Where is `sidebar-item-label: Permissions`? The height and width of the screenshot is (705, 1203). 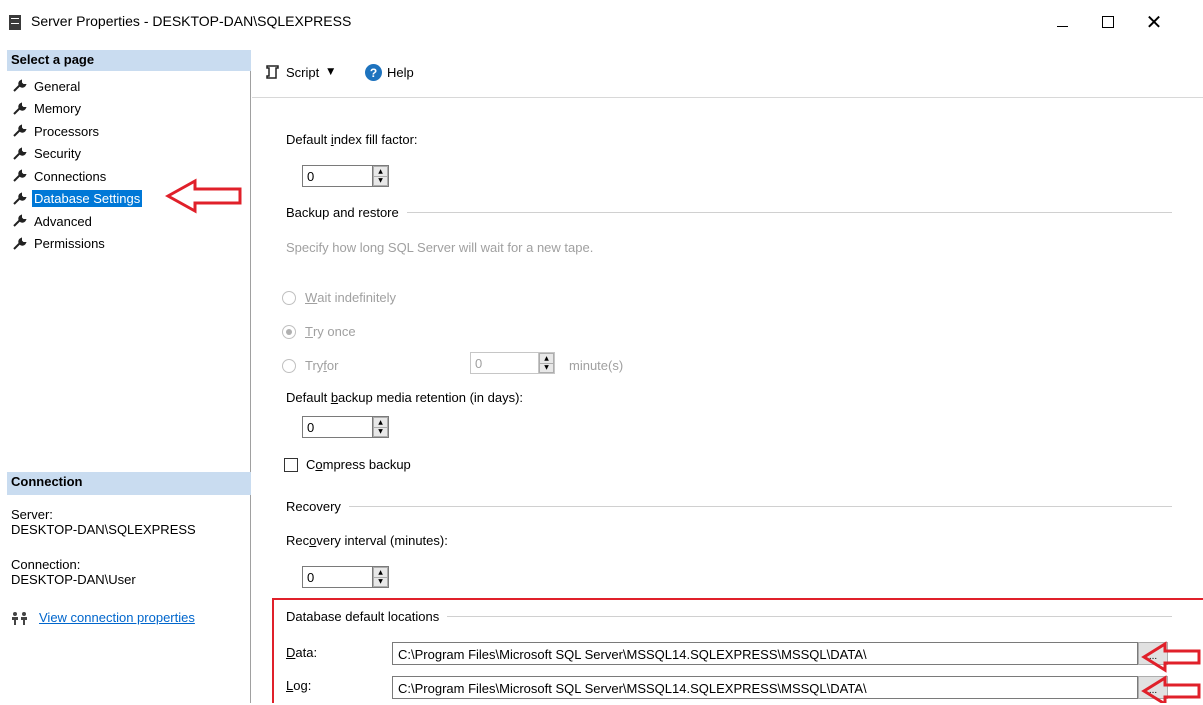
sidebar-item-label: Permissions is located at coordinates (69, 244).